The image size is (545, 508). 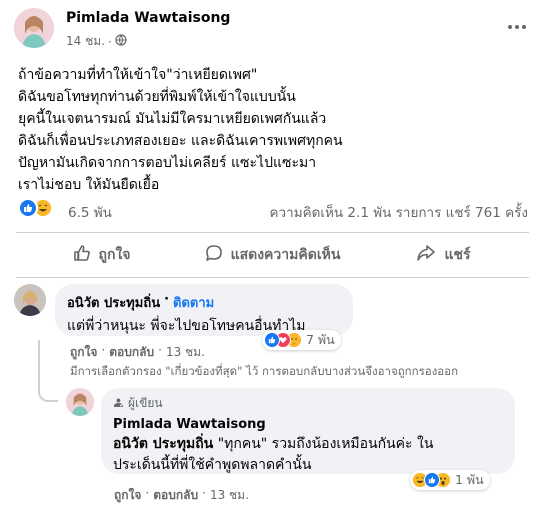 I want to click on reaction-icons, so click(x=35, y=208).